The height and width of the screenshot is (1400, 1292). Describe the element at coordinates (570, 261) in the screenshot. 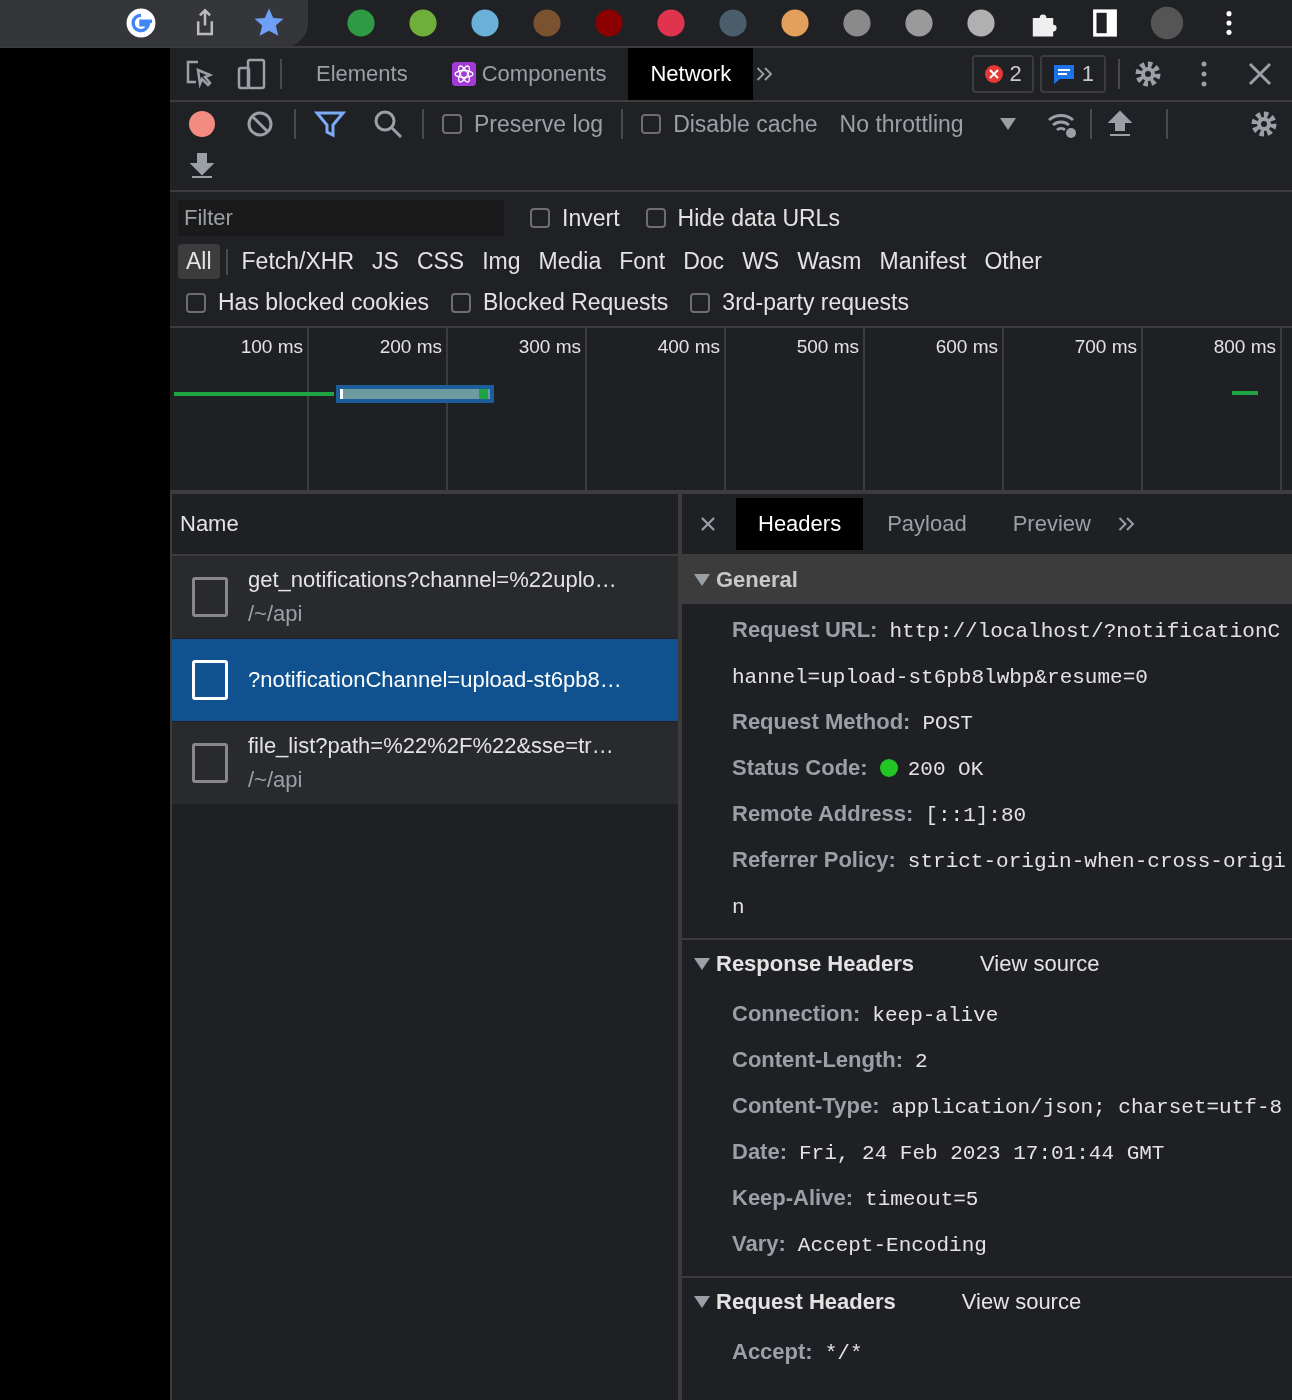

I see `type-filter: Media` at that location.